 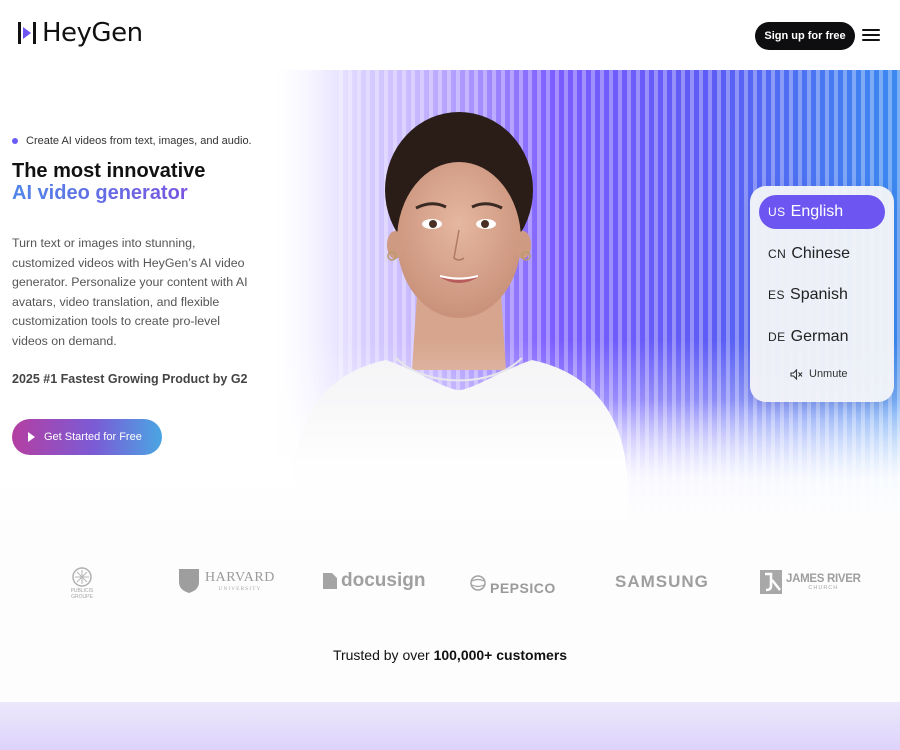 I want to click on james-river-logo: JAMES RIVER CHURCH, so click(x=810, y=582).